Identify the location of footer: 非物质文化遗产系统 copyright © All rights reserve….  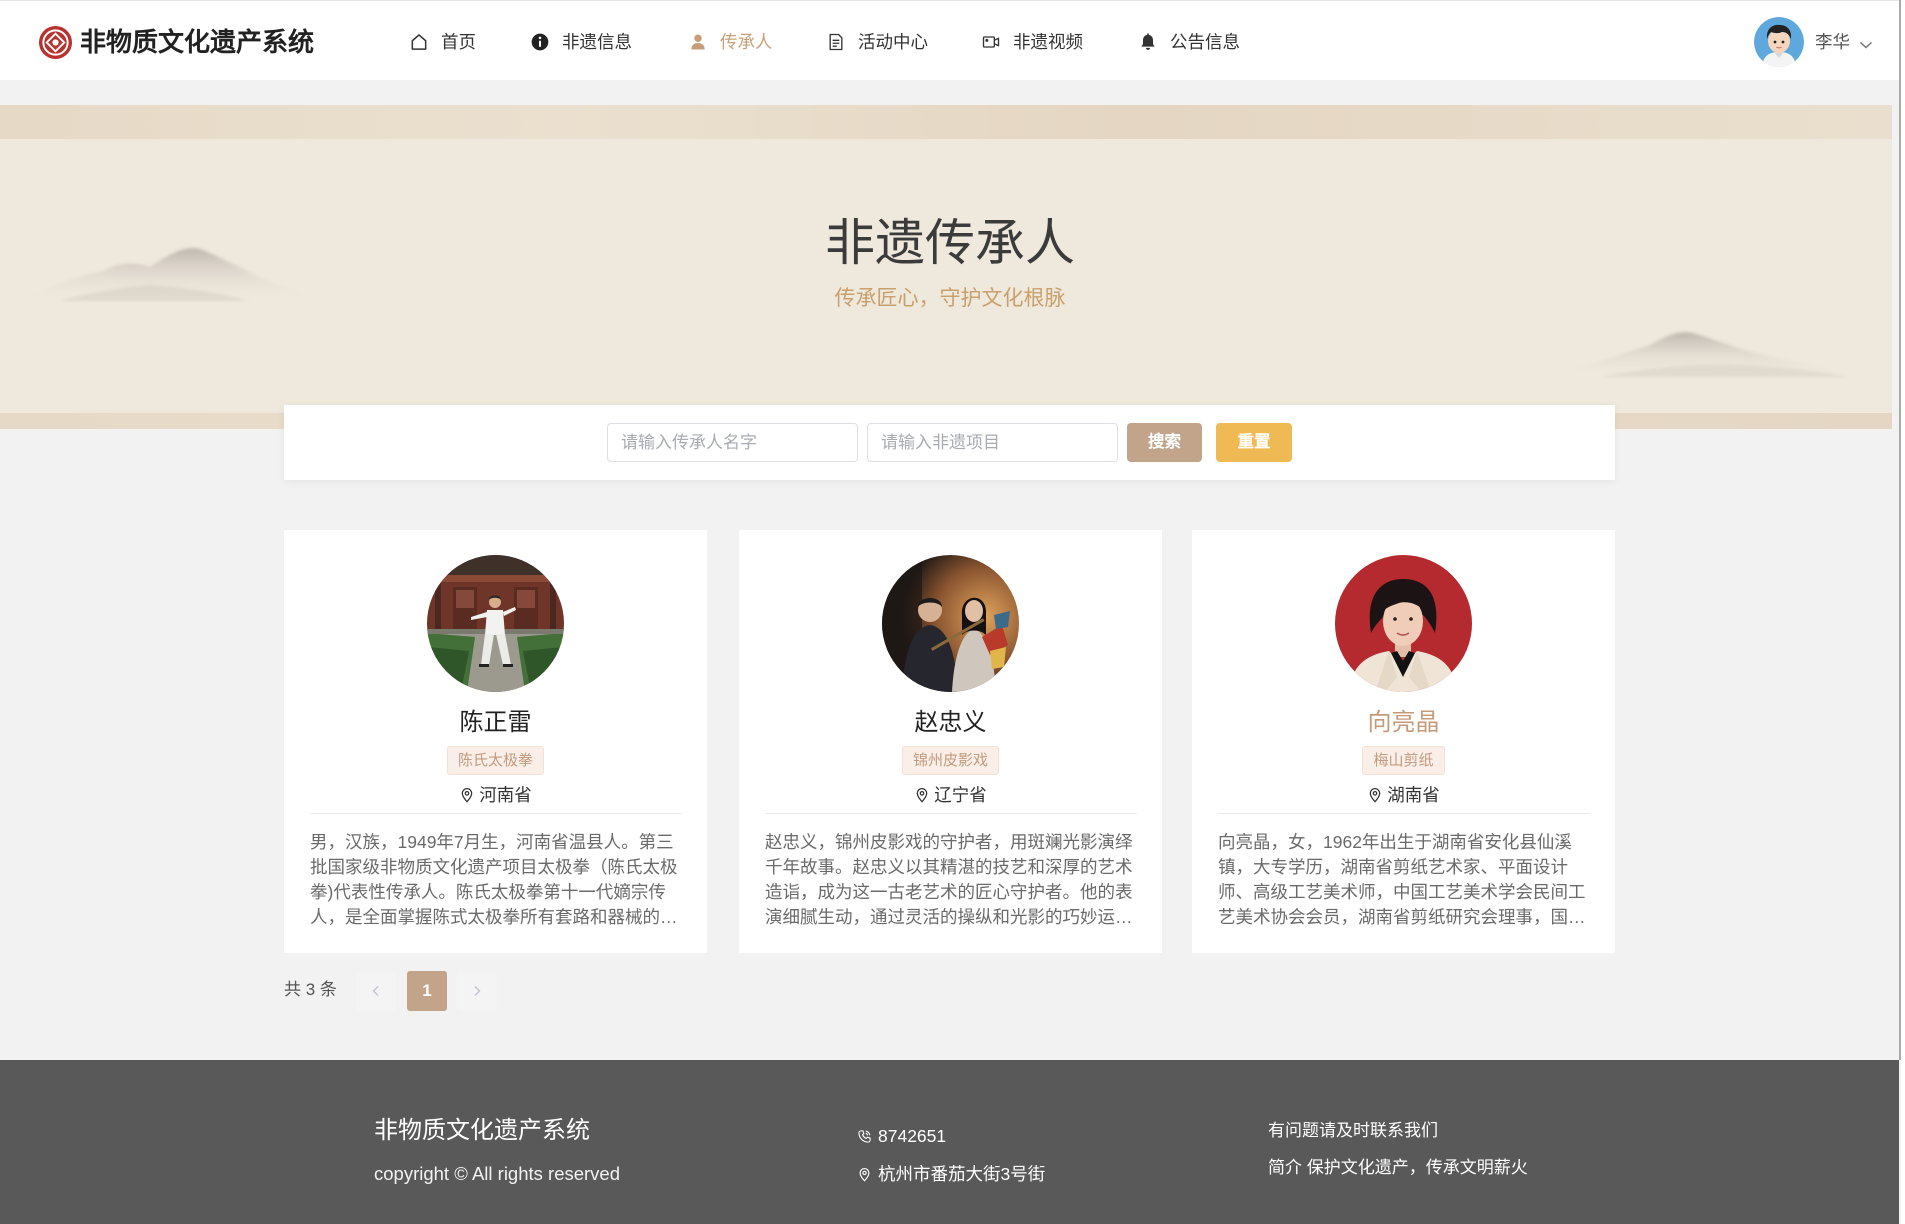
(949, 1142).